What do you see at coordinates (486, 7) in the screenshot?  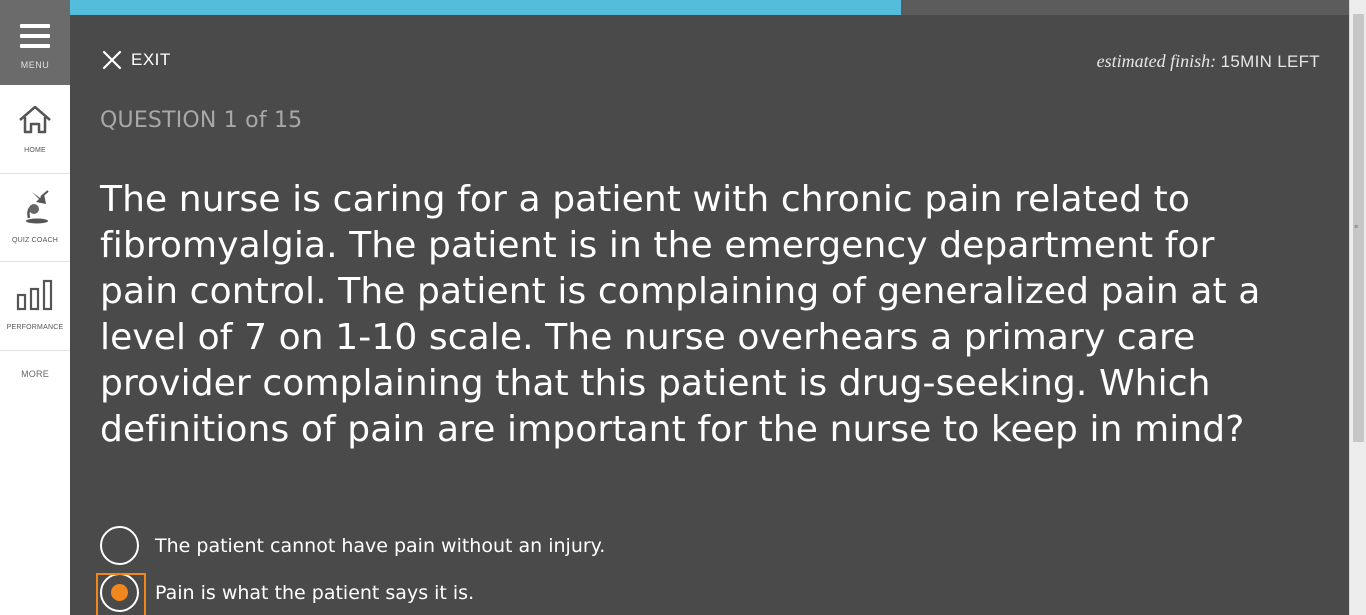 I see `quiz-progress-fill` at bounding box center [486, 7].